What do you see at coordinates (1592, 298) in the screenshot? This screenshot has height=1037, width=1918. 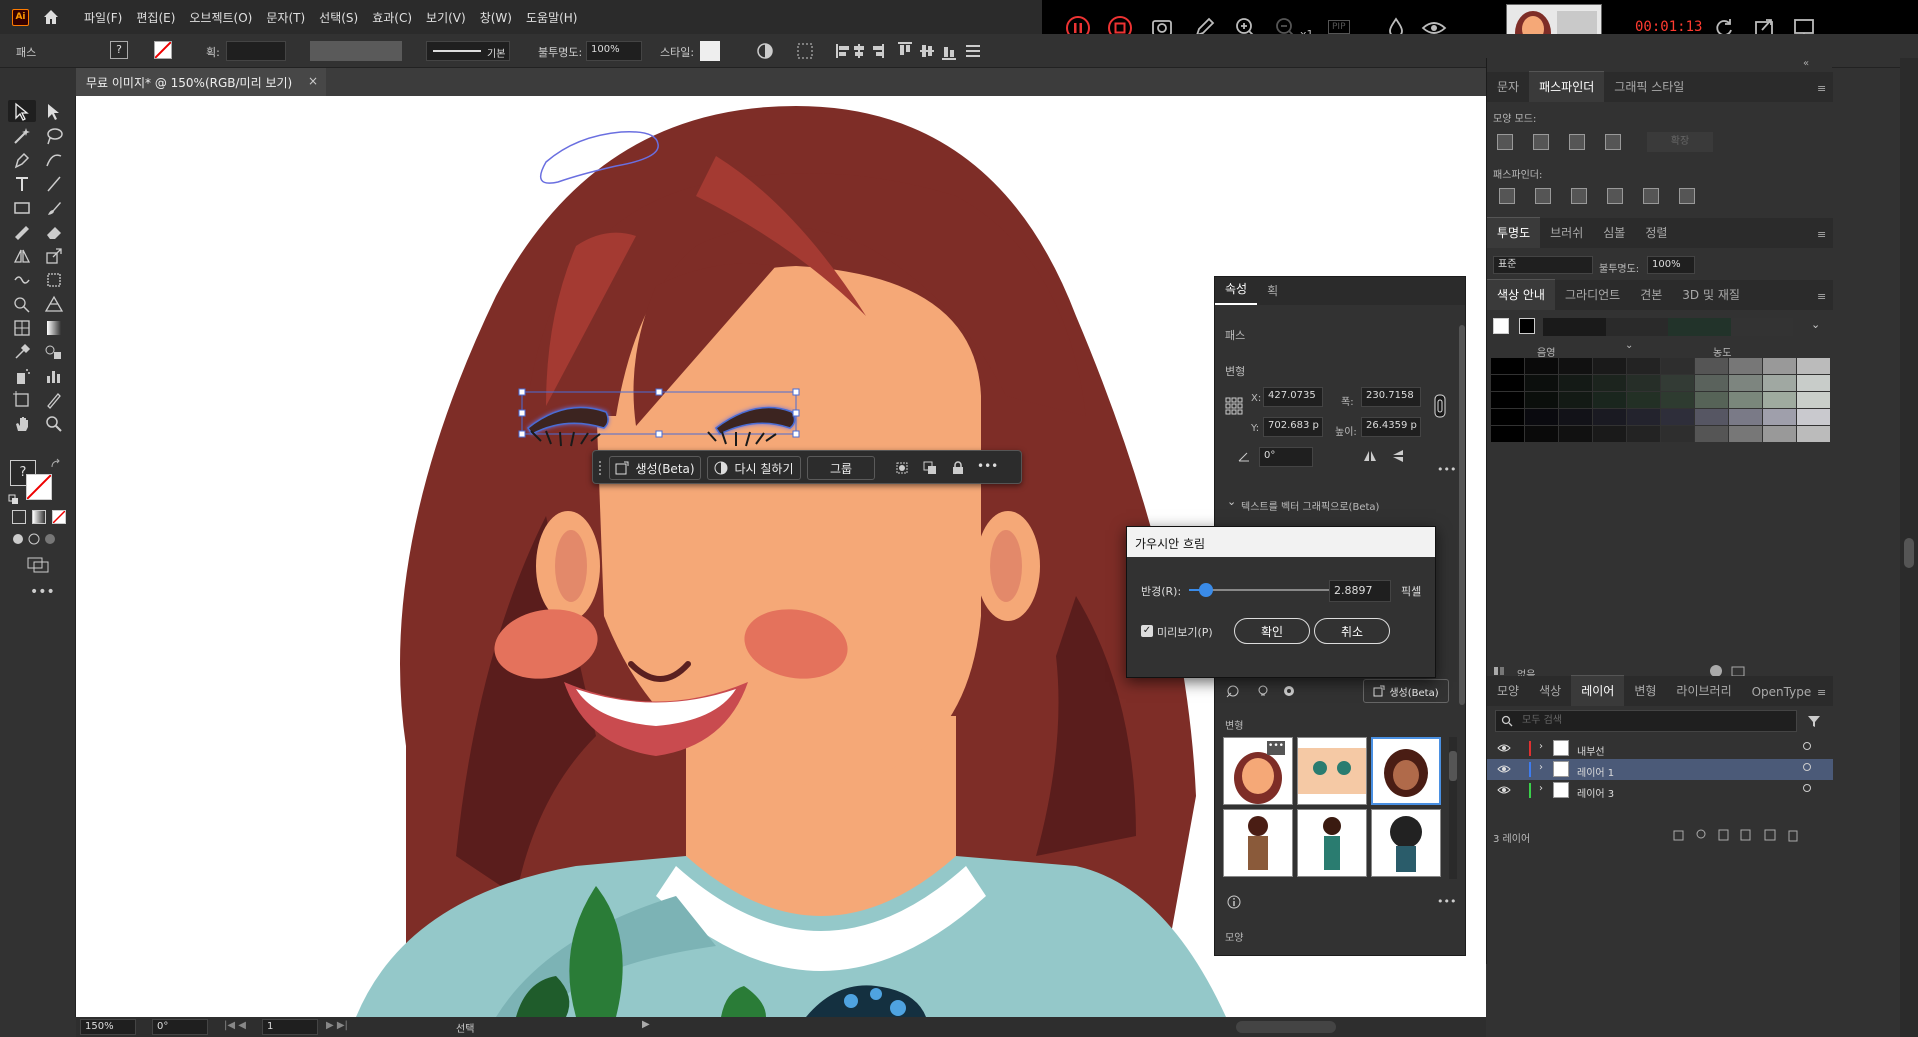 I see `tab-gradient: 그라디언트` at bounding box center [1592, 298].